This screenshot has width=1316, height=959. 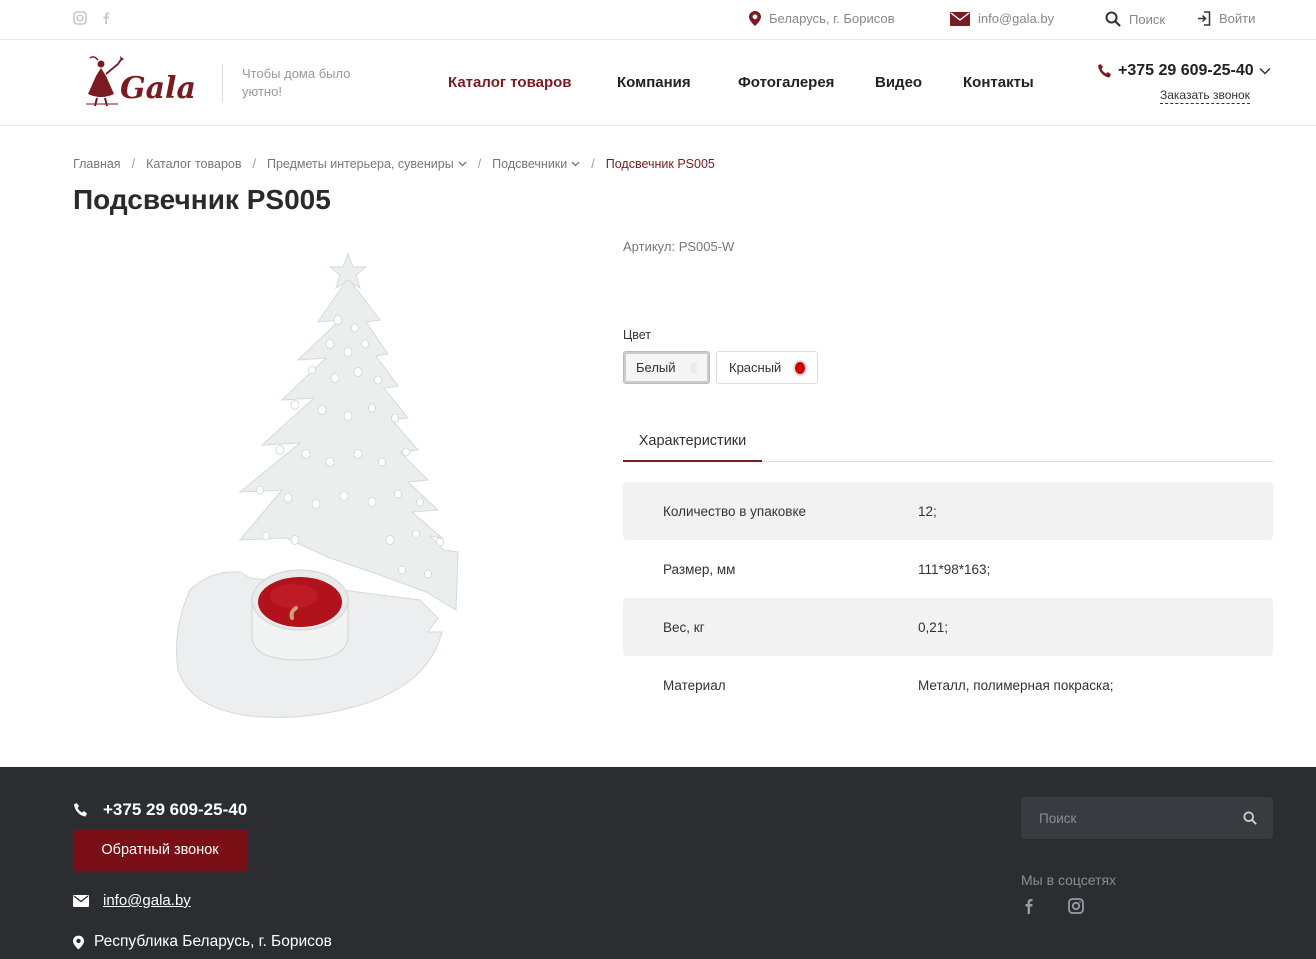 I want to click on social-label: Мы в соцсетях, so click(x=1069, y=880).